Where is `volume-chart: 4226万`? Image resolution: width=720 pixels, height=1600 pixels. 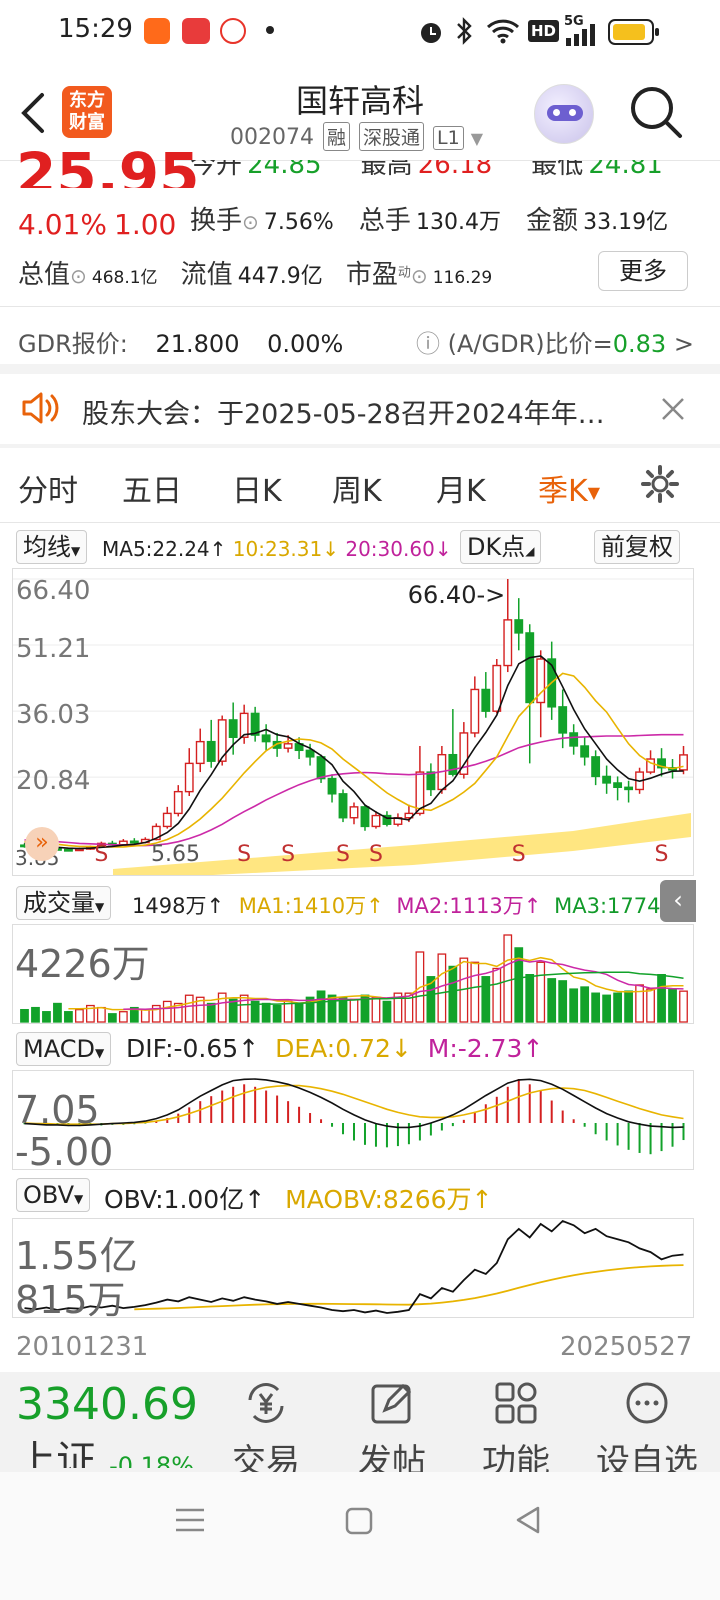
volume-chart: 4226万 is located at coordinates (353, 974).